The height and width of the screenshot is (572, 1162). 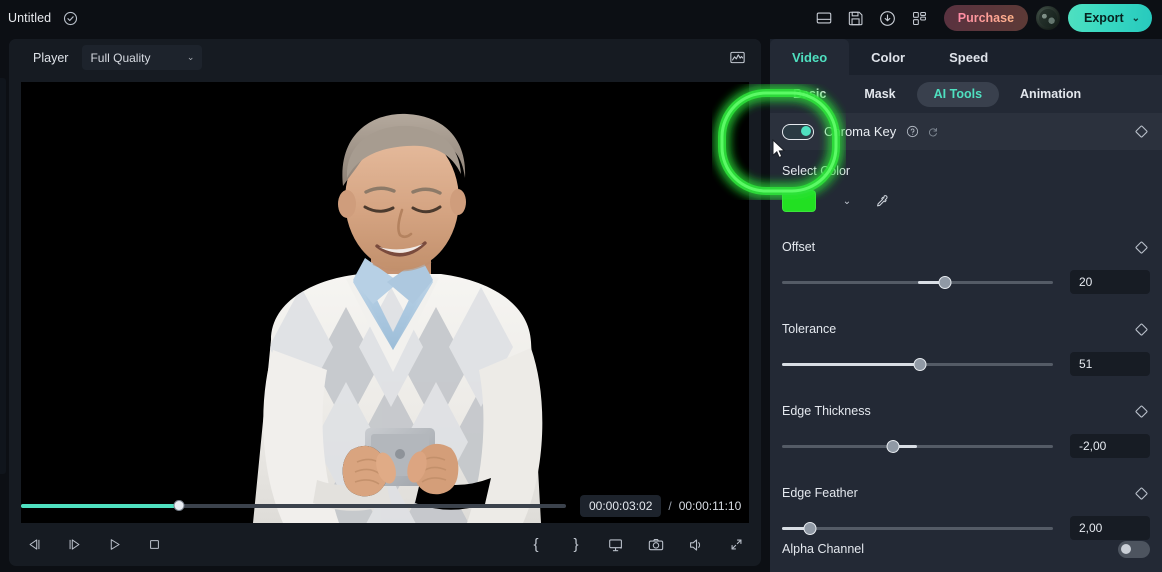 What do you see at coordinates (816, 171) in the screenshot?
I see `select-color-label: Select Color` at bounding box center [816, 171].